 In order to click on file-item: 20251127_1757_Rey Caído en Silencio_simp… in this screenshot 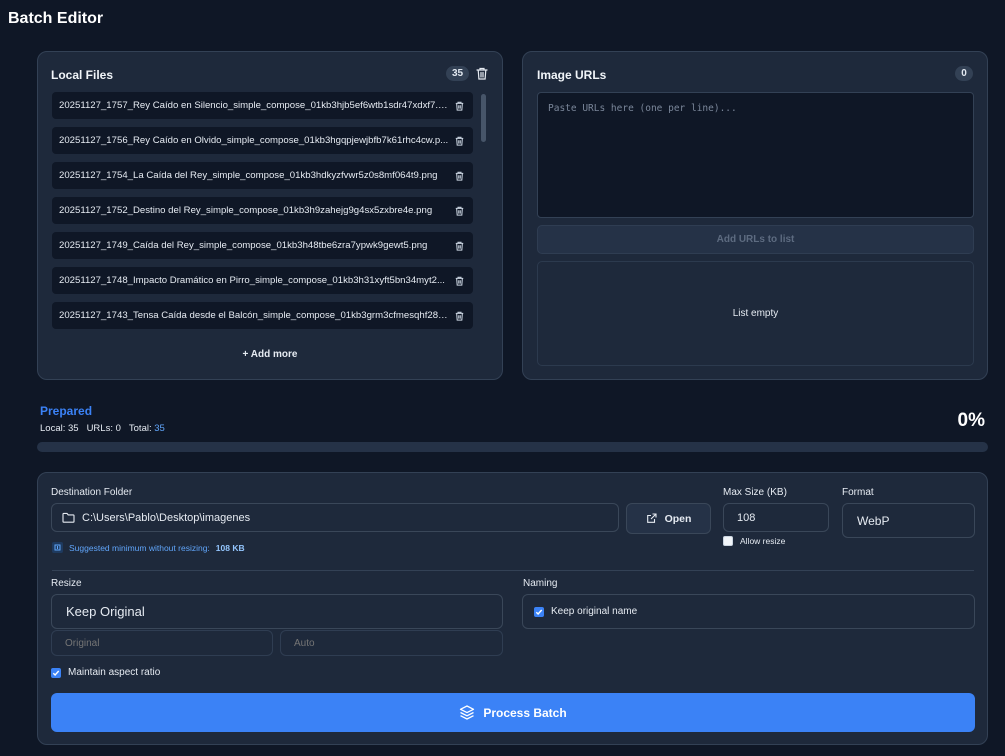, I will do `click(262, 105)`.